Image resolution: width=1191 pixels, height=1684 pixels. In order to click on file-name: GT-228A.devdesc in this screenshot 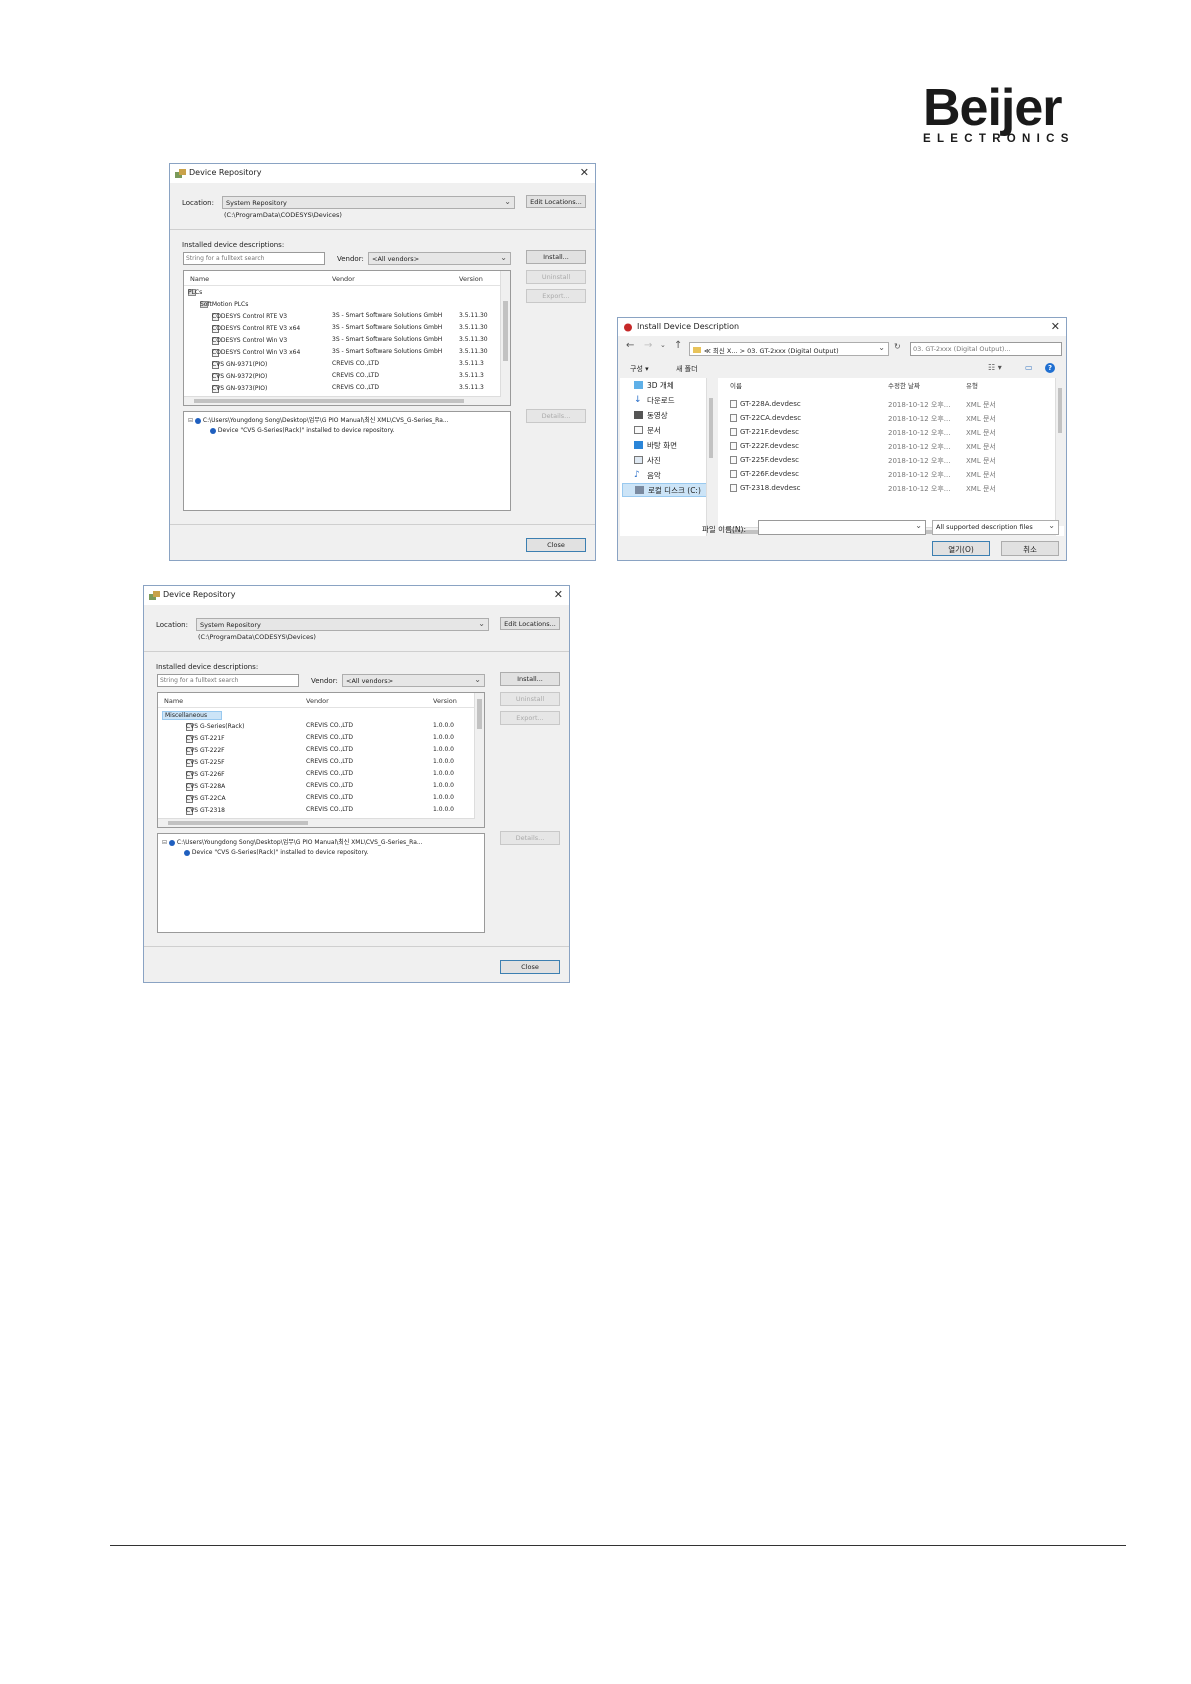, I will do `click(770, 404)`.